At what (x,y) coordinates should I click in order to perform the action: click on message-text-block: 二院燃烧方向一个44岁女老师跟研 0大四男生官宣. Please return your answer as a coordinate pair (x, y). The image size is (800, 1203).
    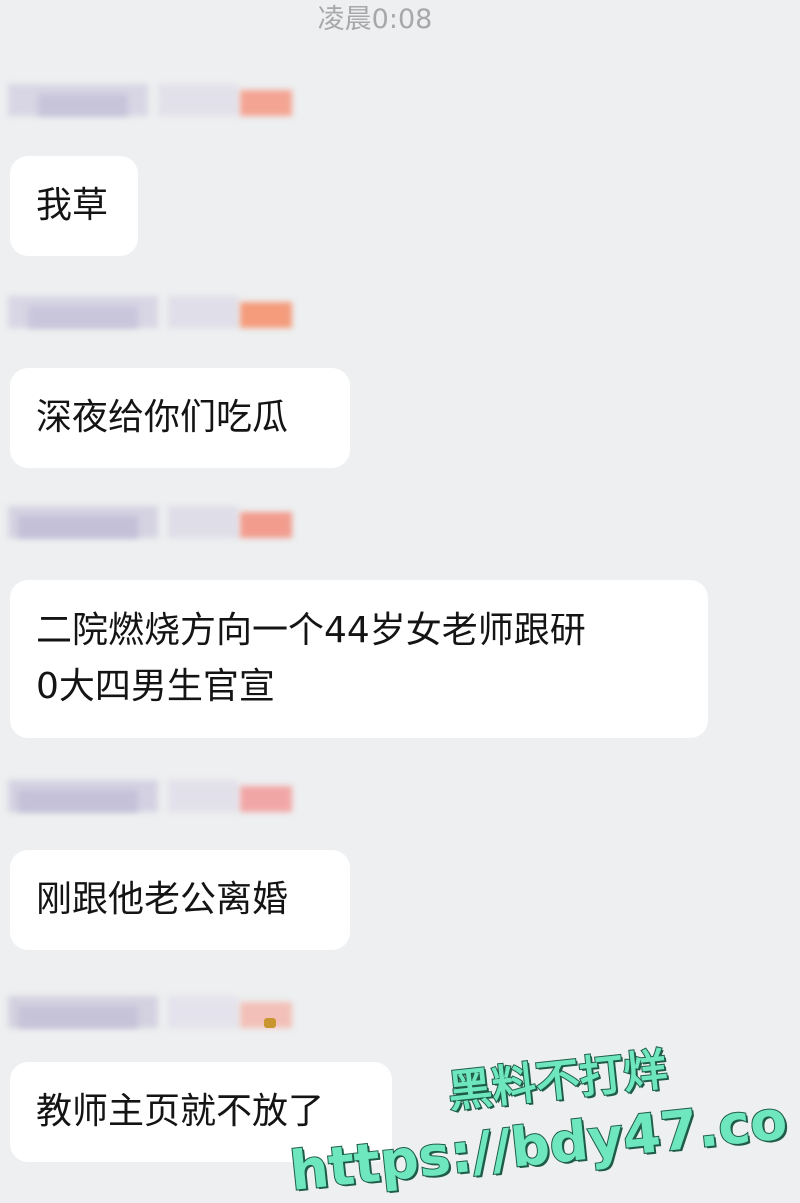
    Looking at the image, I should click on (311, 659).